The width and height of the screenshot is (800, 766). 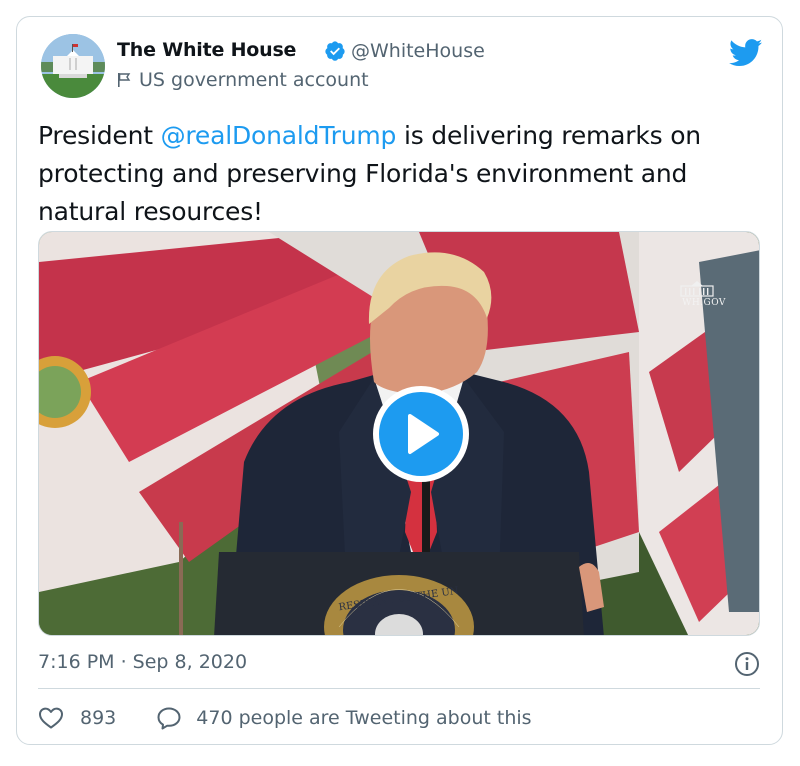 What do you see at coordinates (399, 688) in the screenshot?
I see `divider` at bounding box center [399, 688].